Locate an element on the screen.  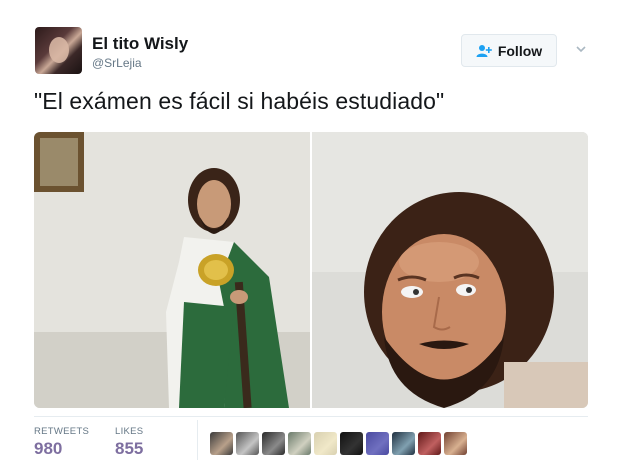
author-avatar is located at coordinates (58, 50).